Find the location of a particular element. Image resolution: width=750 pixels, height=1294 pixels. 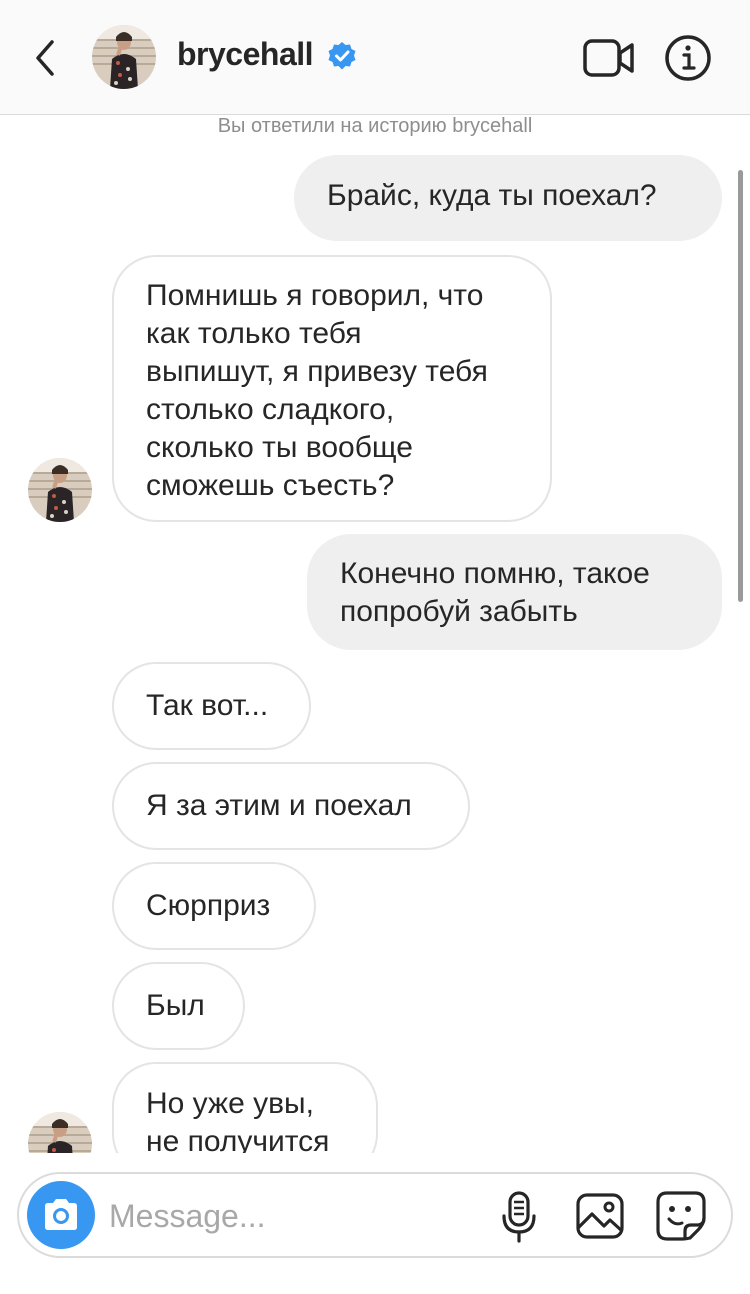

message-line: не получится is located at coordinates (238, 1139).